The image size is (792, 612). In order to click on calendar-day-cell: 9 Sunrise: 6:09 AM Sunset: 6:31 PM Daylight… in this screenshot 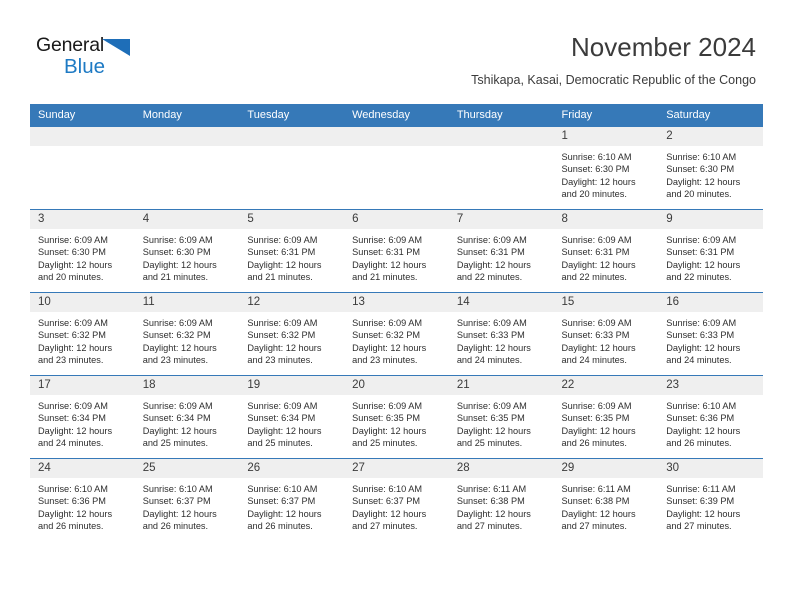, I will do `click(710, 251)`.